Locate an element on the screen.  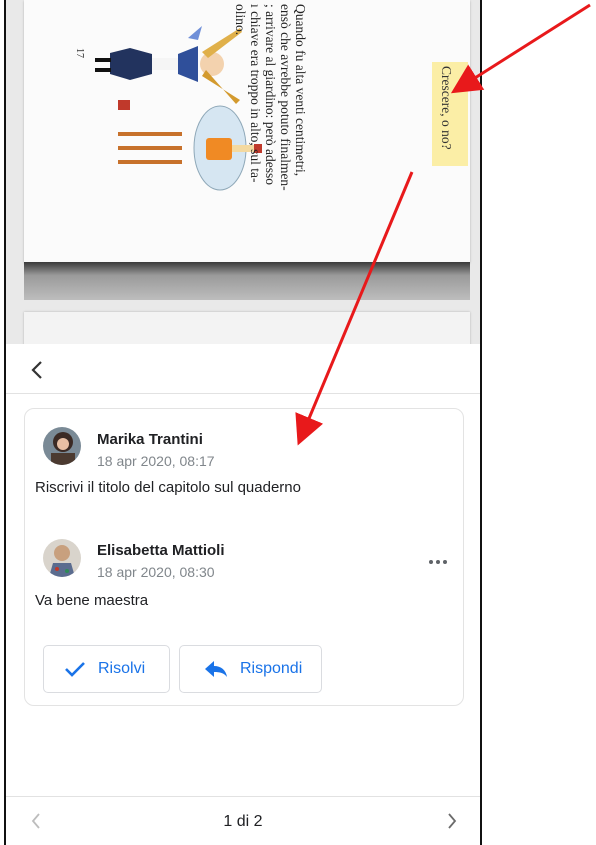
comment-date: 18 apr 2020, 08:30 is located at coordinates (156, 572).